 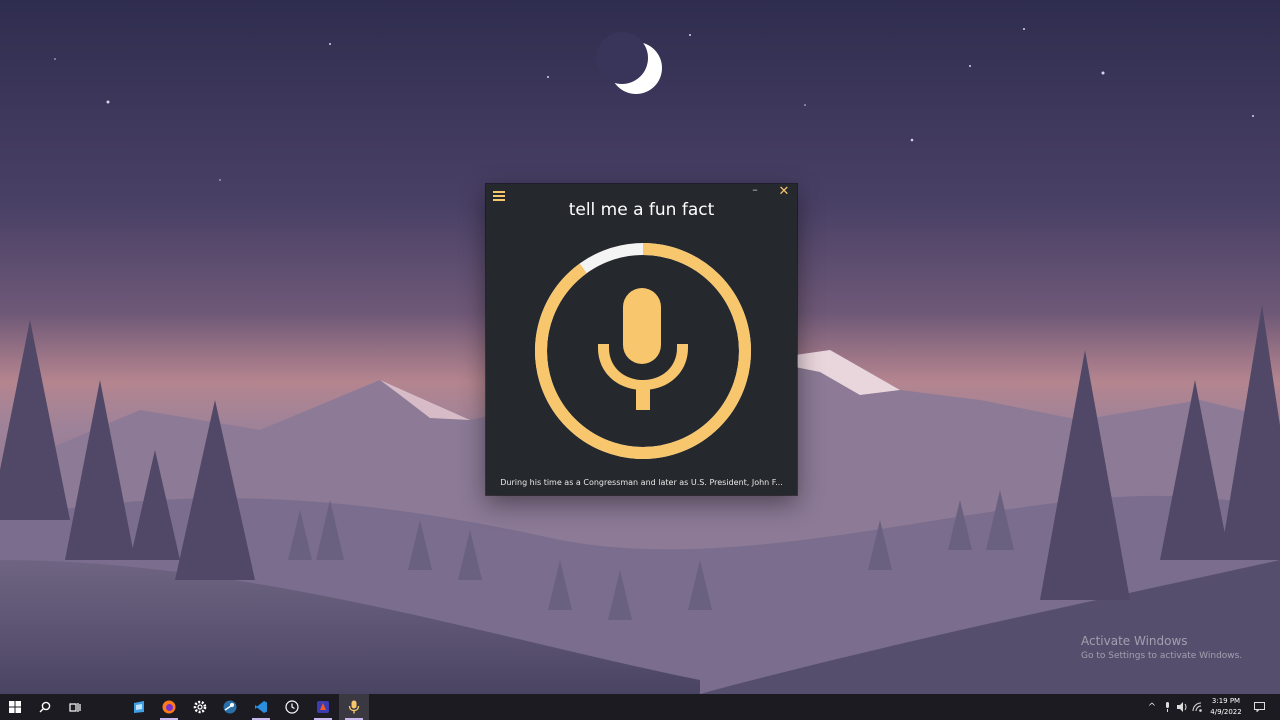 What do you see at coordinates (75, 707) in the screenshot?
I see `task-view-icon` at bounding box center [75, 707].